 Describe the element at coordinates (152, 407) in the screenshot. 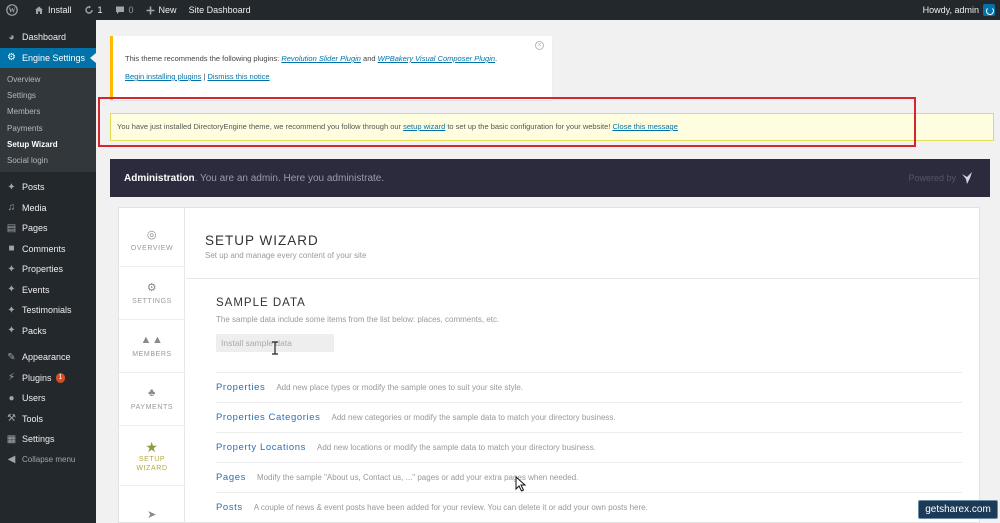

I see `tab-label: PAYMENTS` at that location.